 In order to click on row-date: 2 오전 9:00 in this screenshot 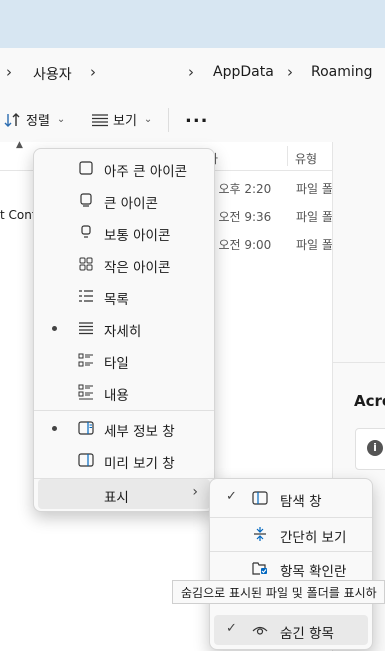, I will do `click(239, 245)`.